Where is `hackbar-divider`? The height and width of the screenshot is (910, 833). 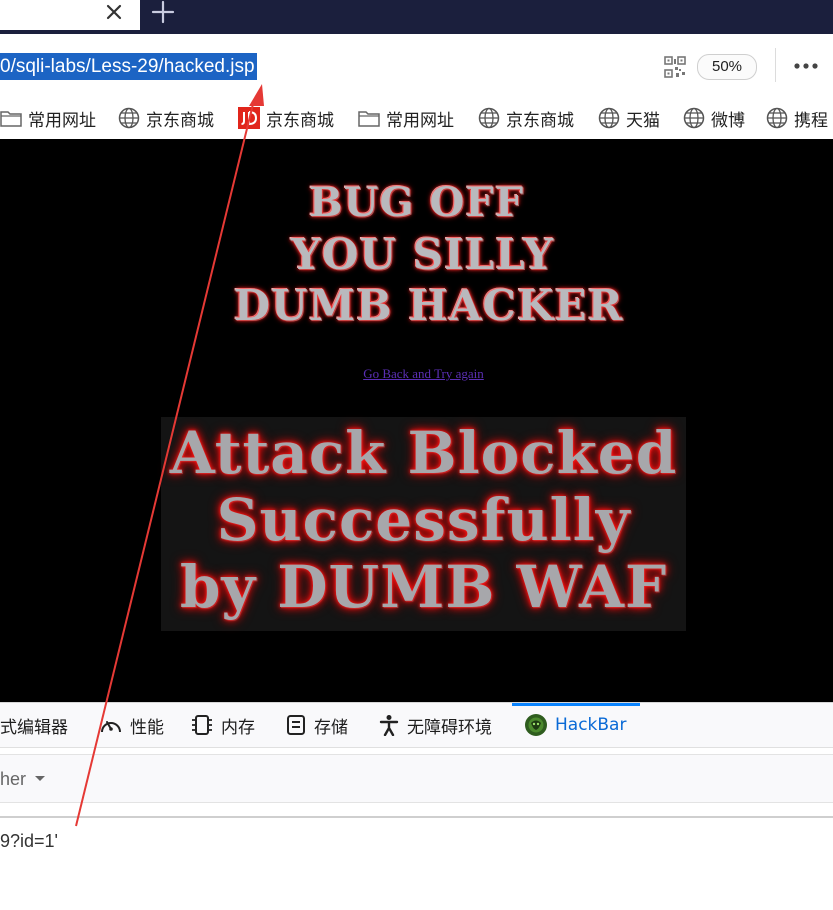
hackbar-divider is located at coordinates (416, 817).